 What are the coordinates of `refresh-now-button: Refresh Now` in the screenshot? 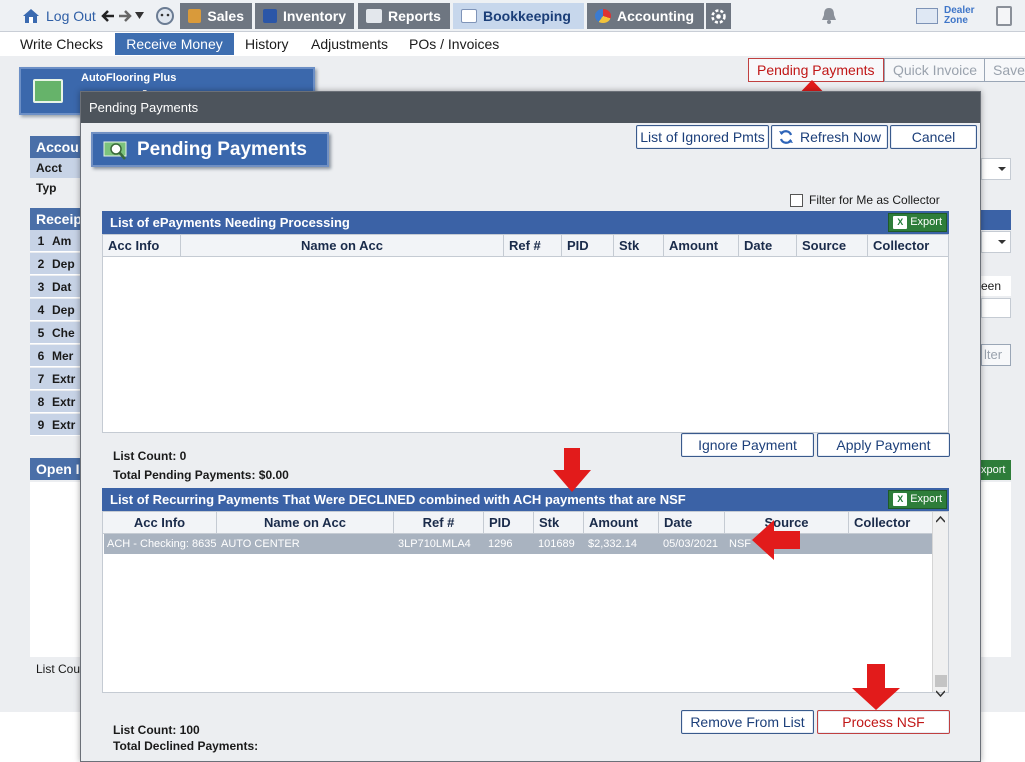 It's located at (829, 137).